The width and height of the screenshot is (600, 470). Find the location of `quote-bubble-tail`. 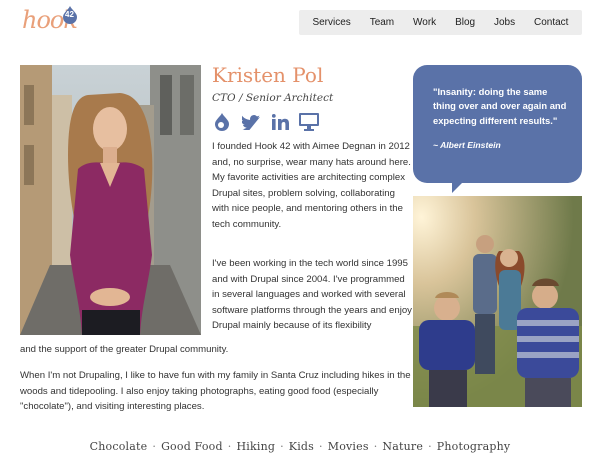

quote-bubble-tail is located at coordinates (457, 187).